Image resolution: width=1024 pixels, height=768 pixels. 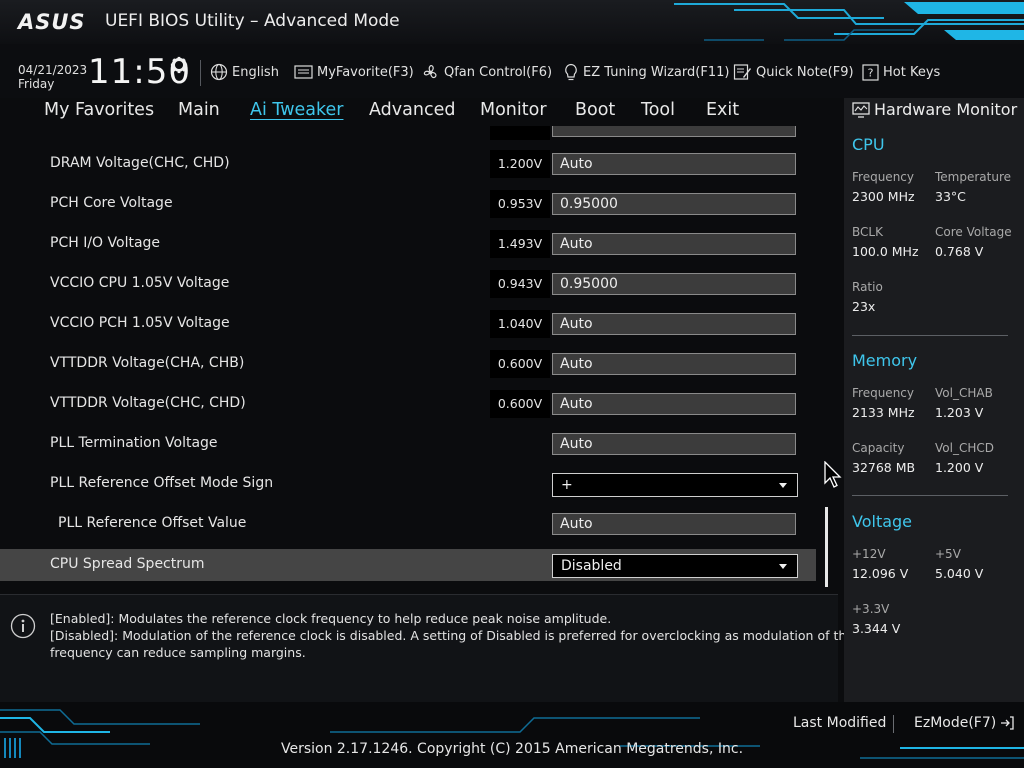 What do you see at coordinates (658, 110) in the screenshot?
I see `tab-tool: Tool` at bounding box center [658, 110].